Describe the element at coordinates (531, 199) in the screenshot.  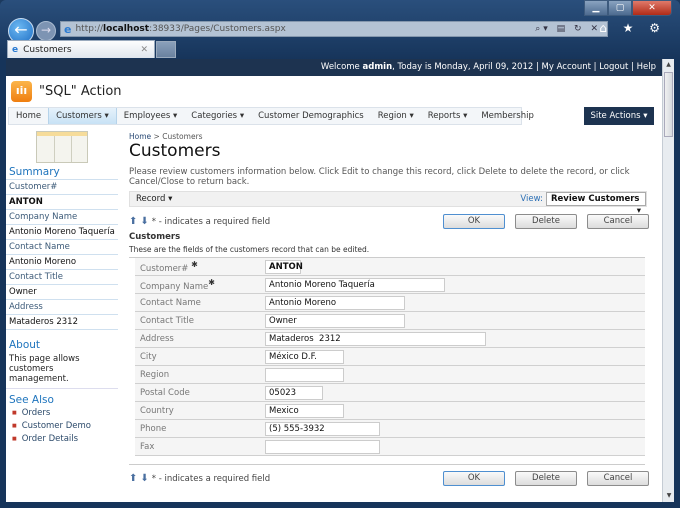
I see `view-label: View:` at that location.